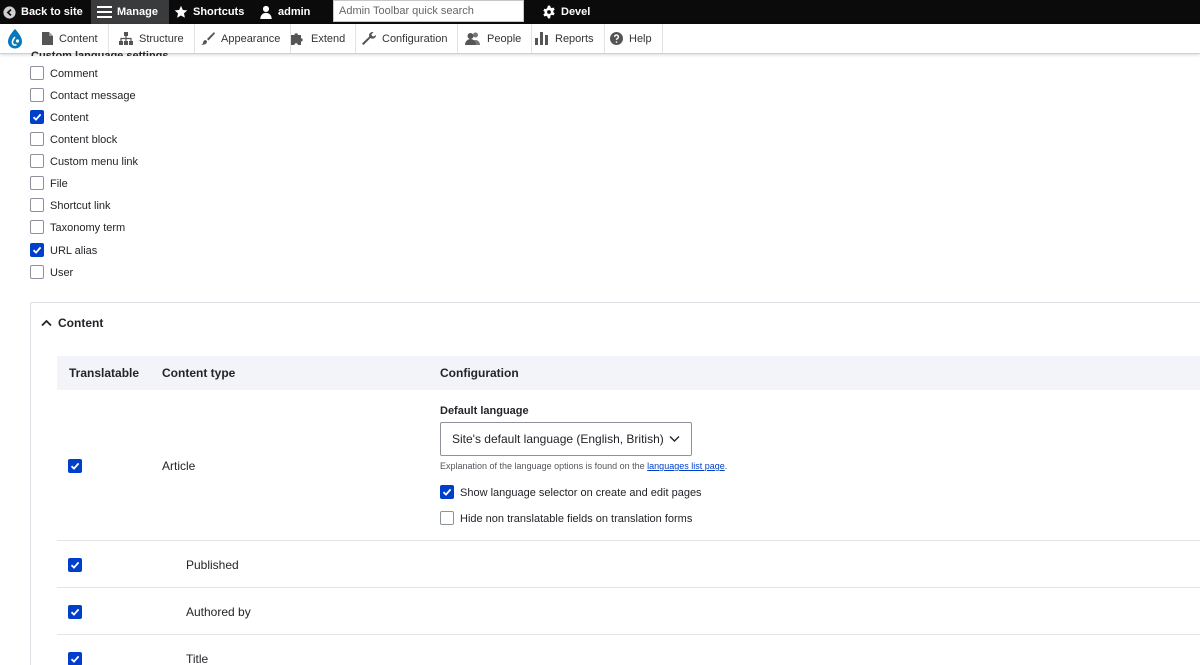 The image size is (1200, 665). I want to click on field-authored-by-checkbox, so click(75, 612).